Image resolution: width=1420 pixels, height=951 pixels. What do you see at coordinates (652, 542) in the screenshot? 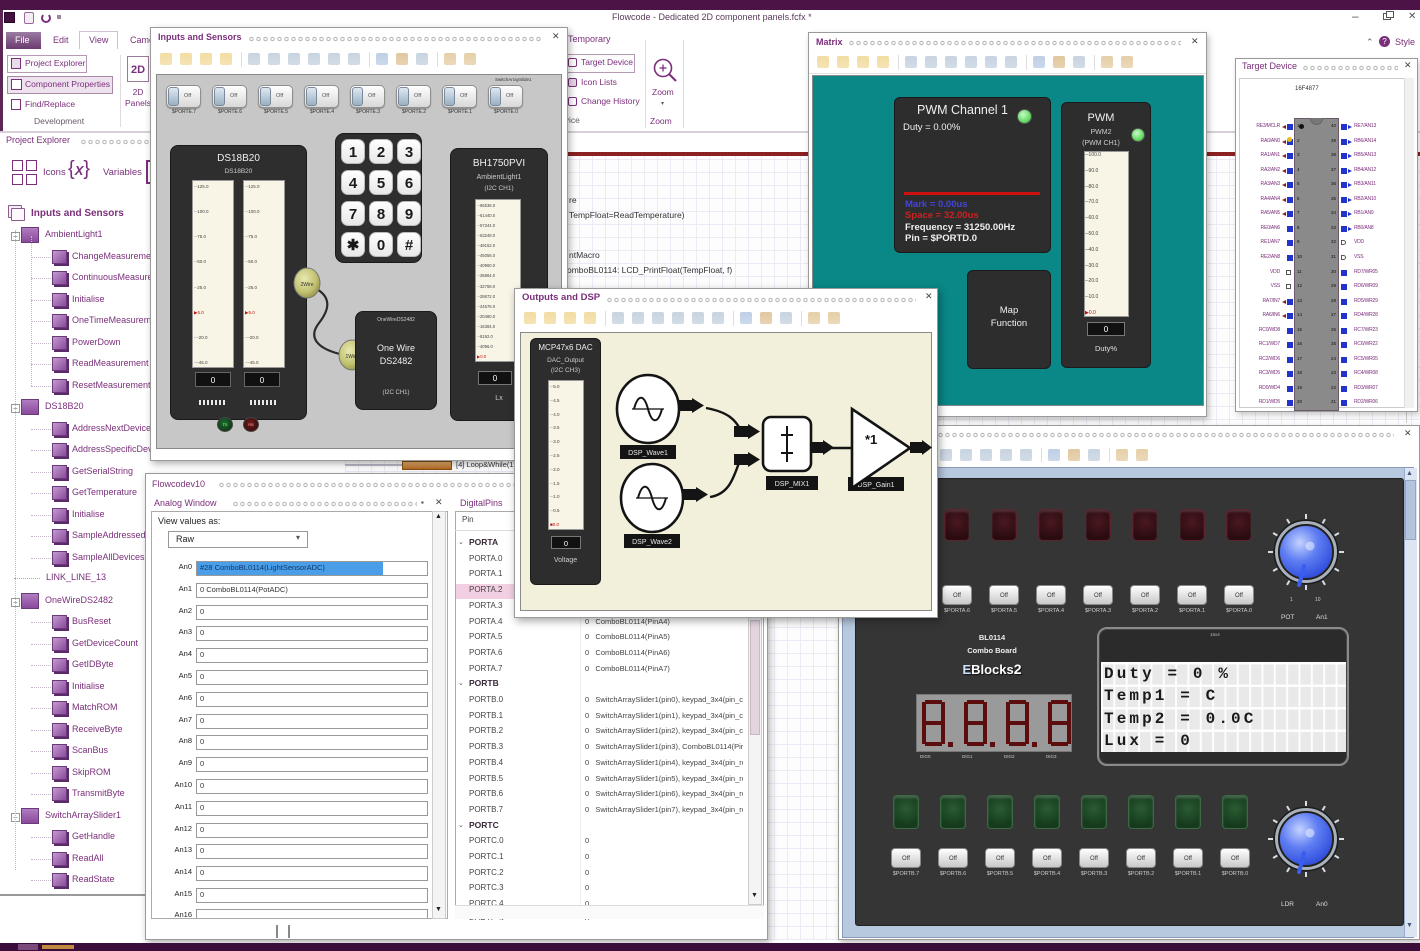
I see `svg-text: DSP_Wave2` at bounding box center [652, 542].